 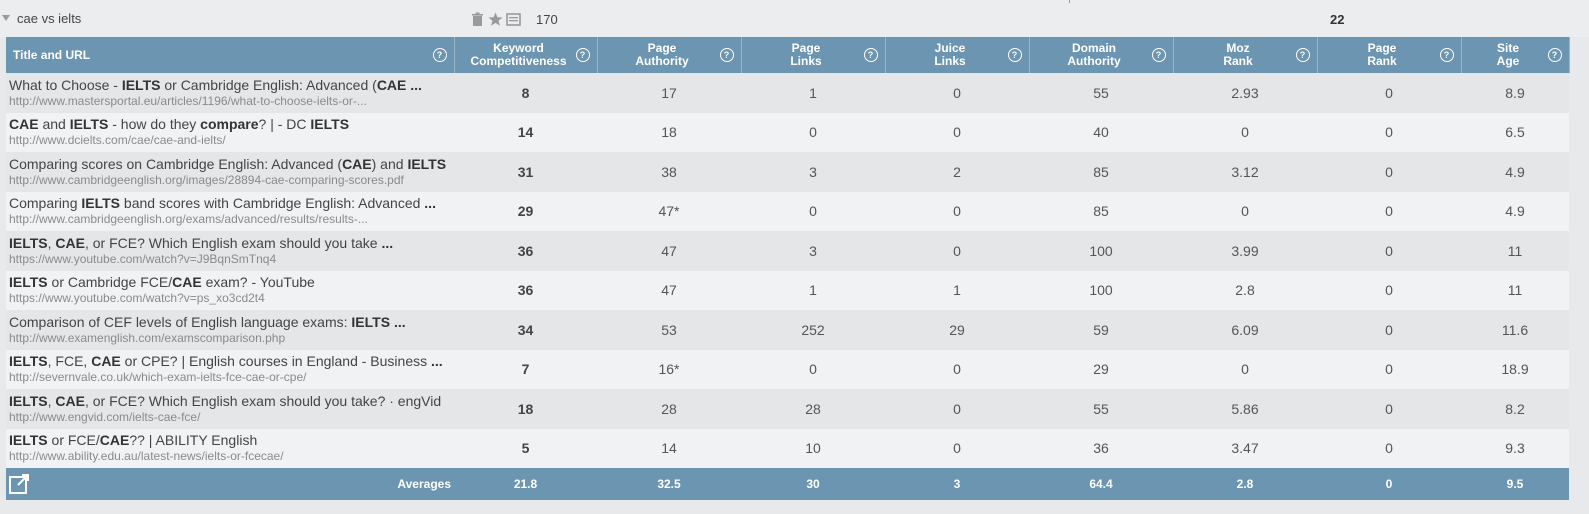 What do you see at coordinates (813, 55) in the screenshot?
I see `col-header-page-links: Page Links?` at bounding box center [813, 55].